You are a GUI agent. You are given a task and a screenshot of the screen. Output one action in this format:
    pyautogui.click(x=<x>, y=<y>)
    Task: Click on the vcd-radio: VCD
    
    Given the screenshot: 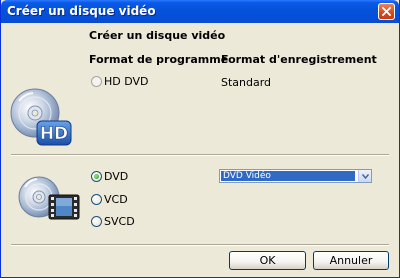 What is the action you would take?
    pyautogui.click(x=109, y=199)
    